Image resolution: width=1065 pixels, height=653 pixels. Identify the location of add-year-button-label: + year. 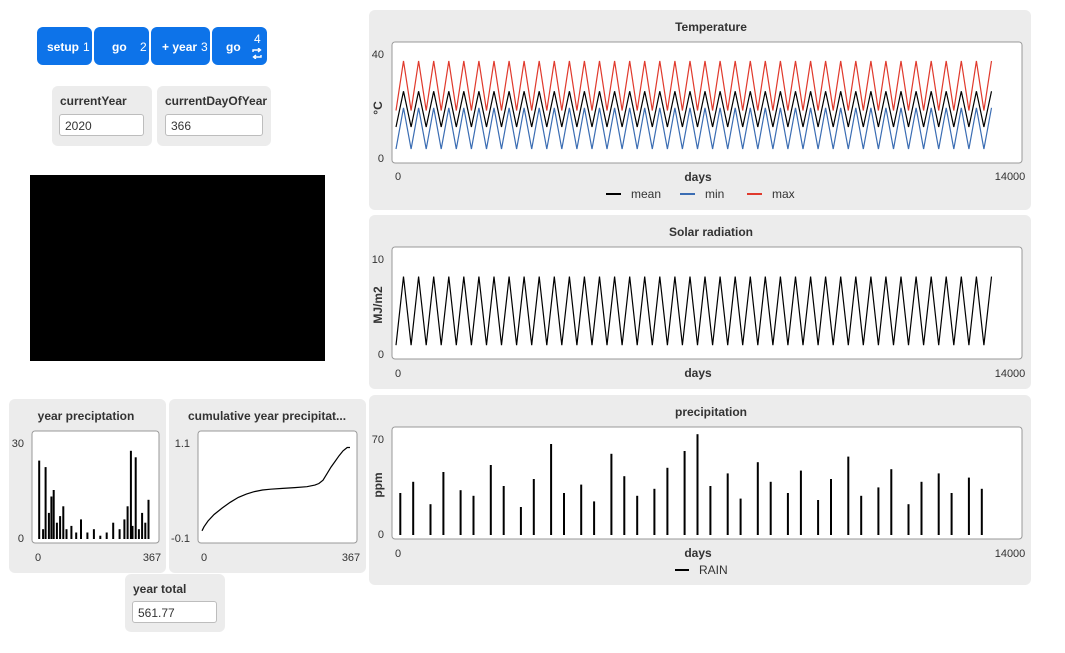
(180, 47).